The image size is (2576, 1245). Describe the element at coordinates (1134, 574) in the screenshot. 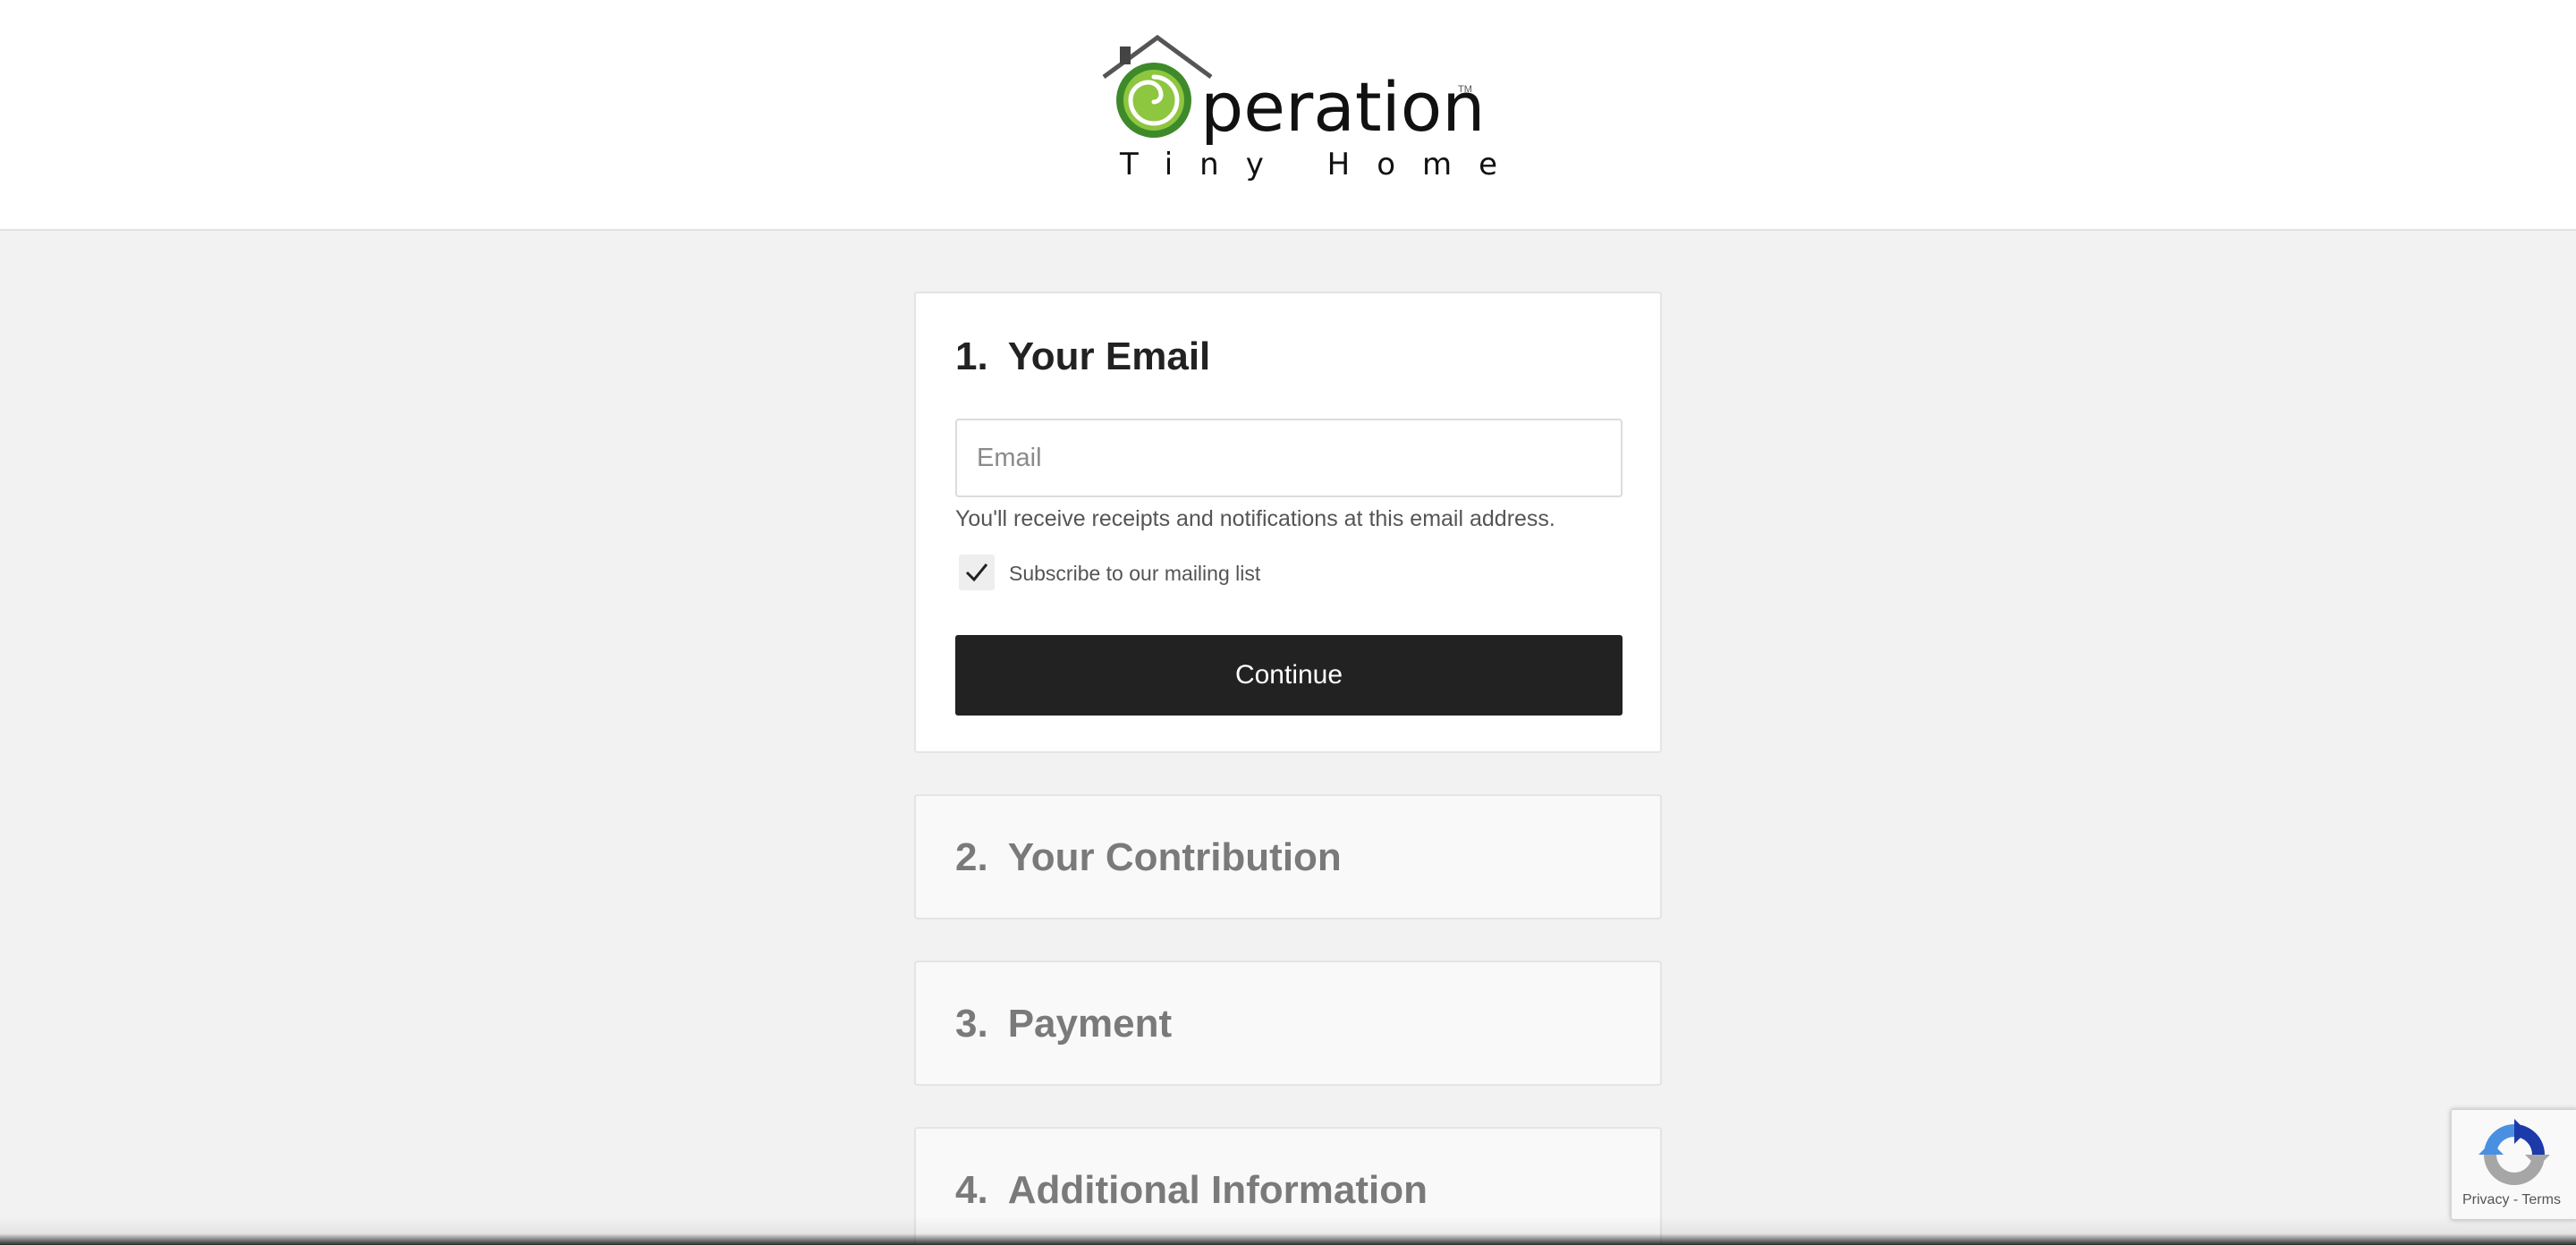

I see `subscribe-label: Subscribe to our mailing list` at that location.